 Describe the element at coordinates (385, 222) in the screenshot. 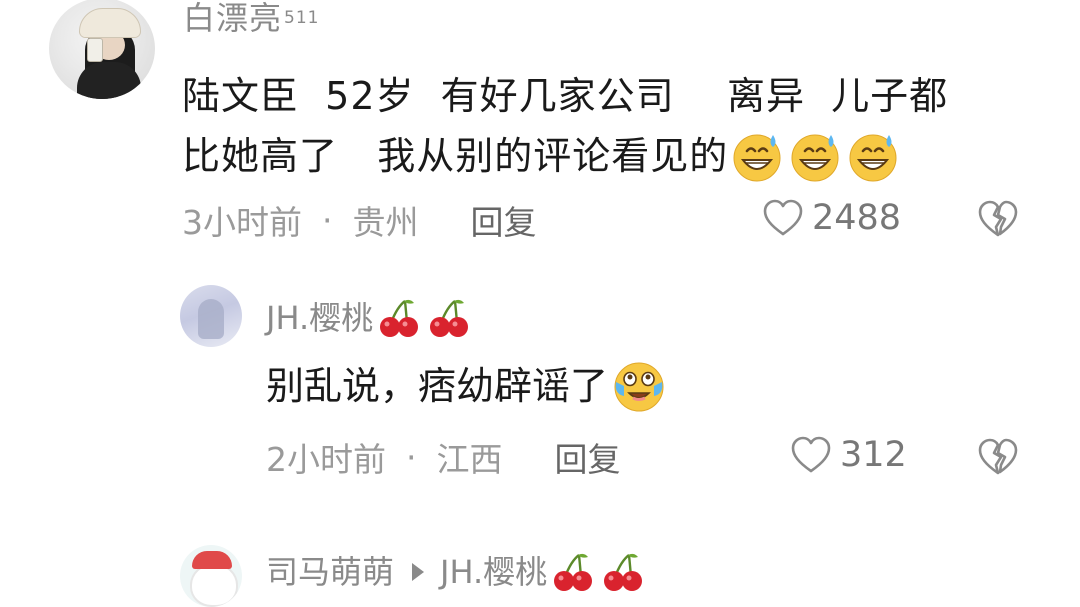

I see `comment-location: 贵州` at that location.